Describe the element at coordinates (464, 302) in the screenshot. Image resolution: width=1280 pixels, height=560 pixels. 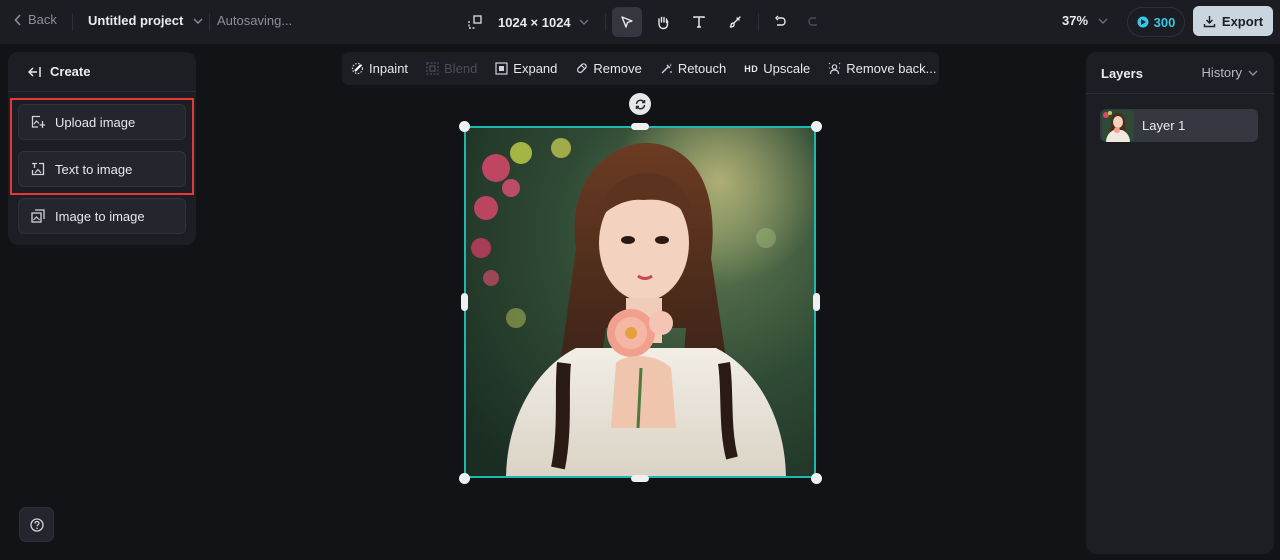
I see `resize-handle-left` at that location.